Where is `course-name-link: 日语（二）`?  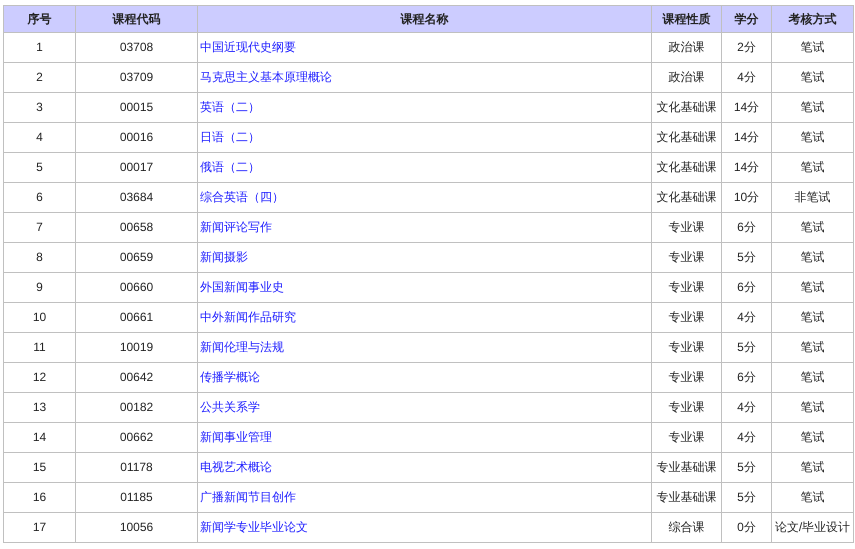
course-name-link: 日语（二） is located at coordinates (230, 137).